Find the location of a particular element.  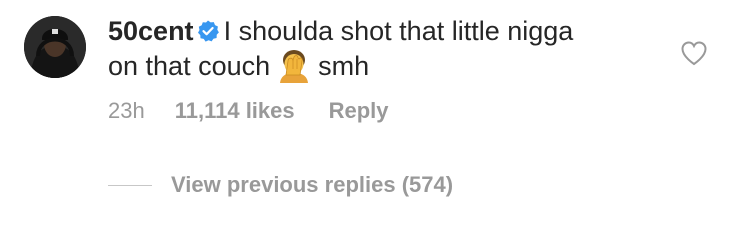

comment-body-end: smh is located at coordinates (344, 66).